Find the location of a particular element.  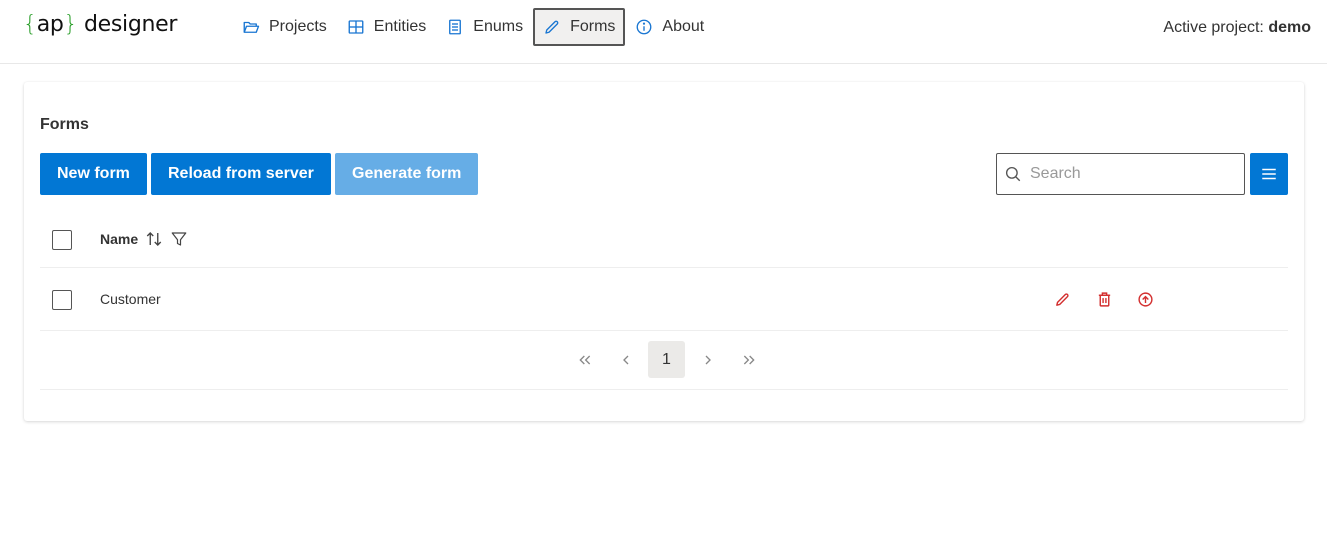

search-input is located at coordinates (1130, 174).